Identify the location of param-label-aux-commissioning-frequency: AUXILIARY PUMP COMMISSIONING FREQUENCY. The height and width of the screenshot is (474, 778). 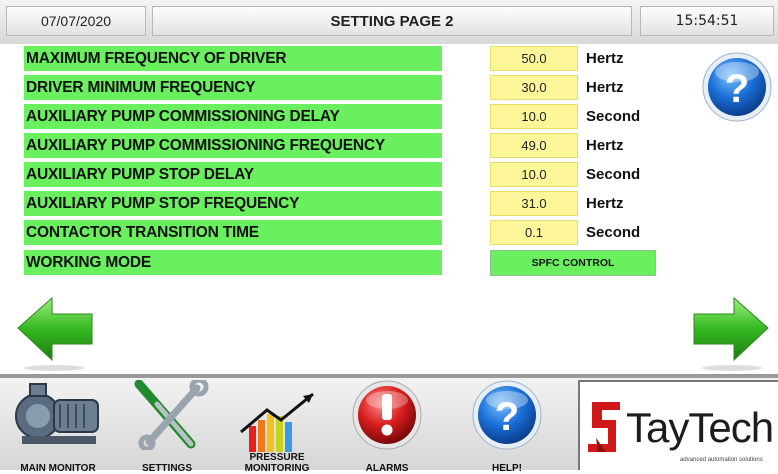
(233, 145).